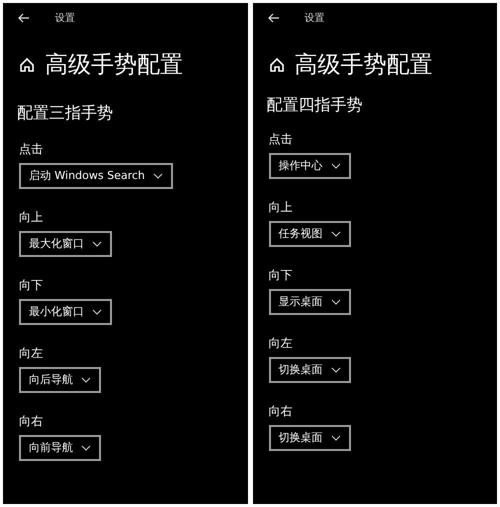  What do you see at coordinates (65, 244) in the screenshot?
I see `dropdown: 最大化窗口` at bounding box center [65, 244].